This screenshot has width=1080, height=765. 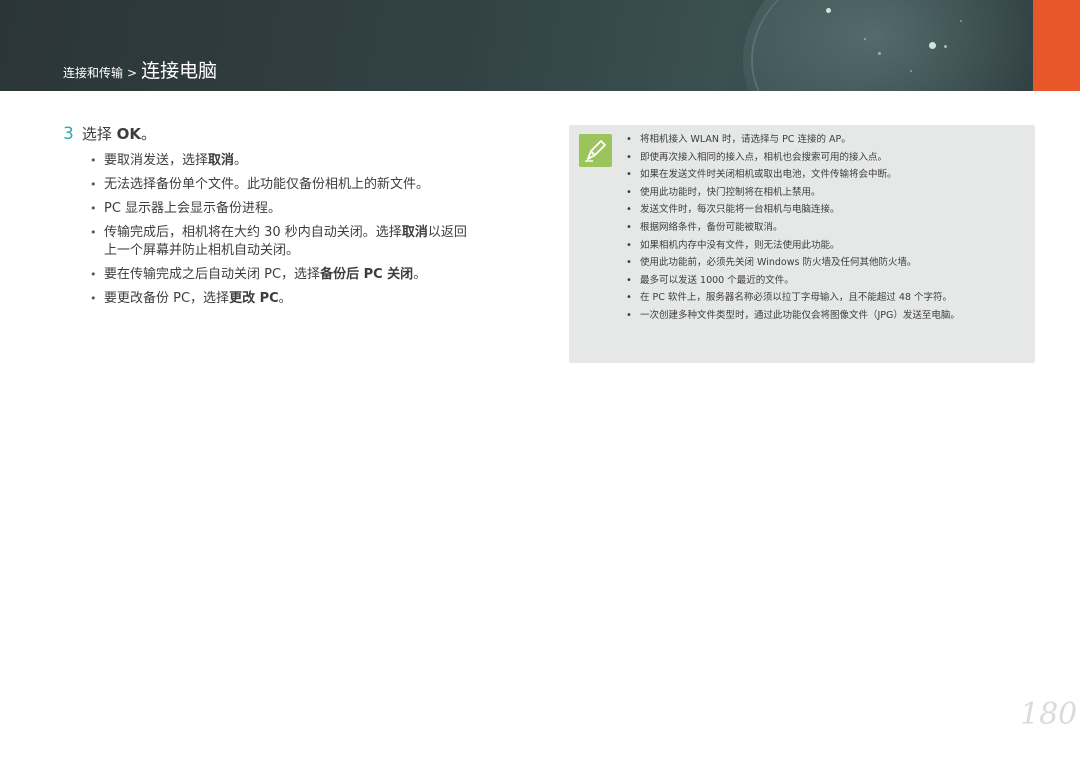 I want to click on list-item: 要在传输完成之后自动关闭 PC，选择备份后 PC 关闭。, so click(x=310, y=275).